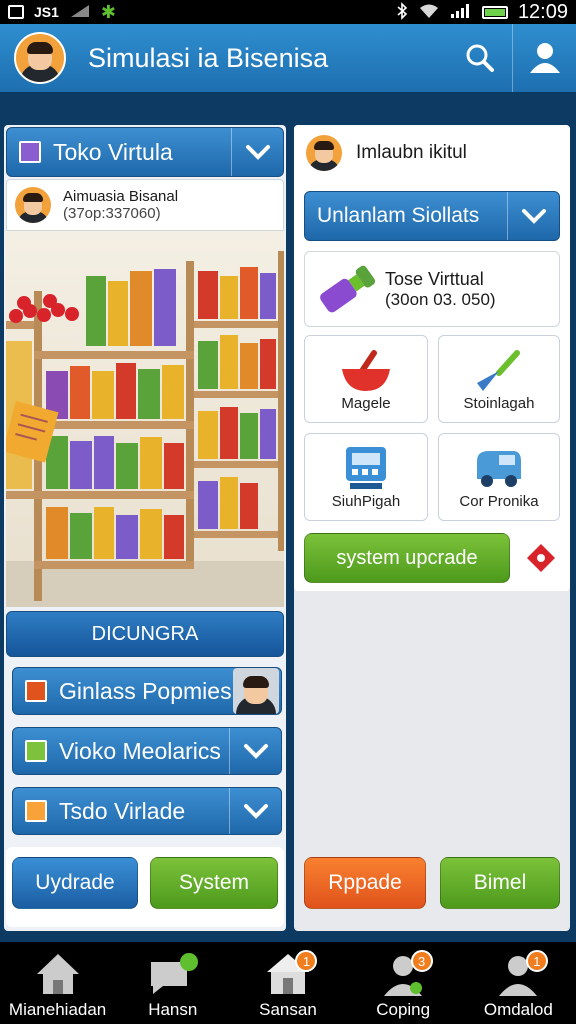 This screenshot has height=1024, width=576. What do you see at coordinates (112, 213) in the screenshot?
I see `profile-sub: (37op:337060)` at bounding box center [112, 213].